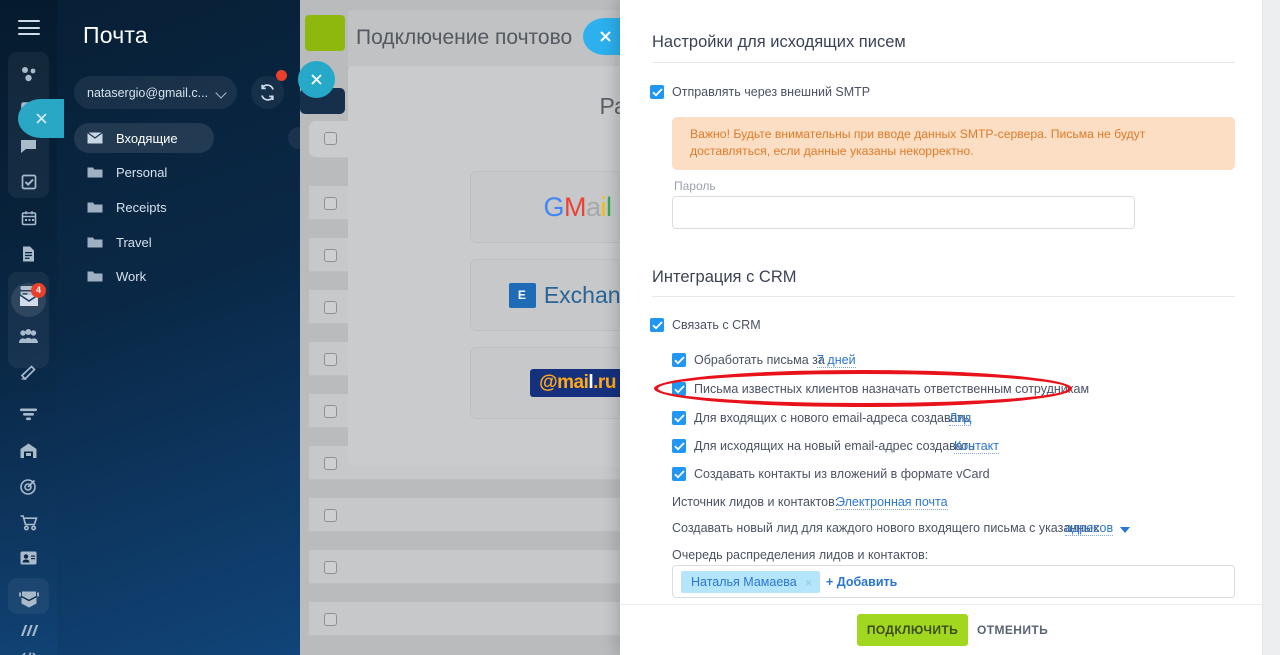 The image size is (1280, 655). I want to click on tag-chip: Наталья Мамаева ×, so click(751, 582).